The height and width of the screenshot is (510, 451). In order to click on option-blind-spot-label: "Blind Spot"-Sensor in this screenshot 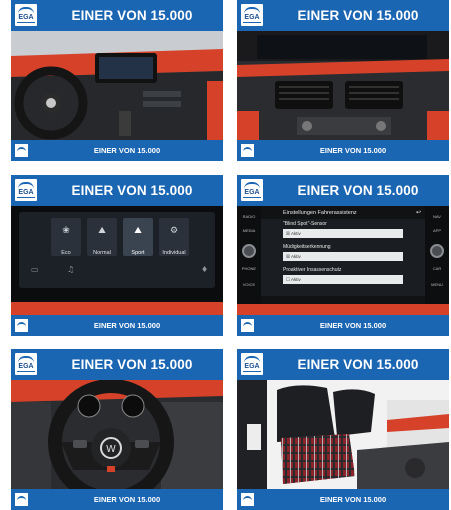, I will do `click(305, 224)`.